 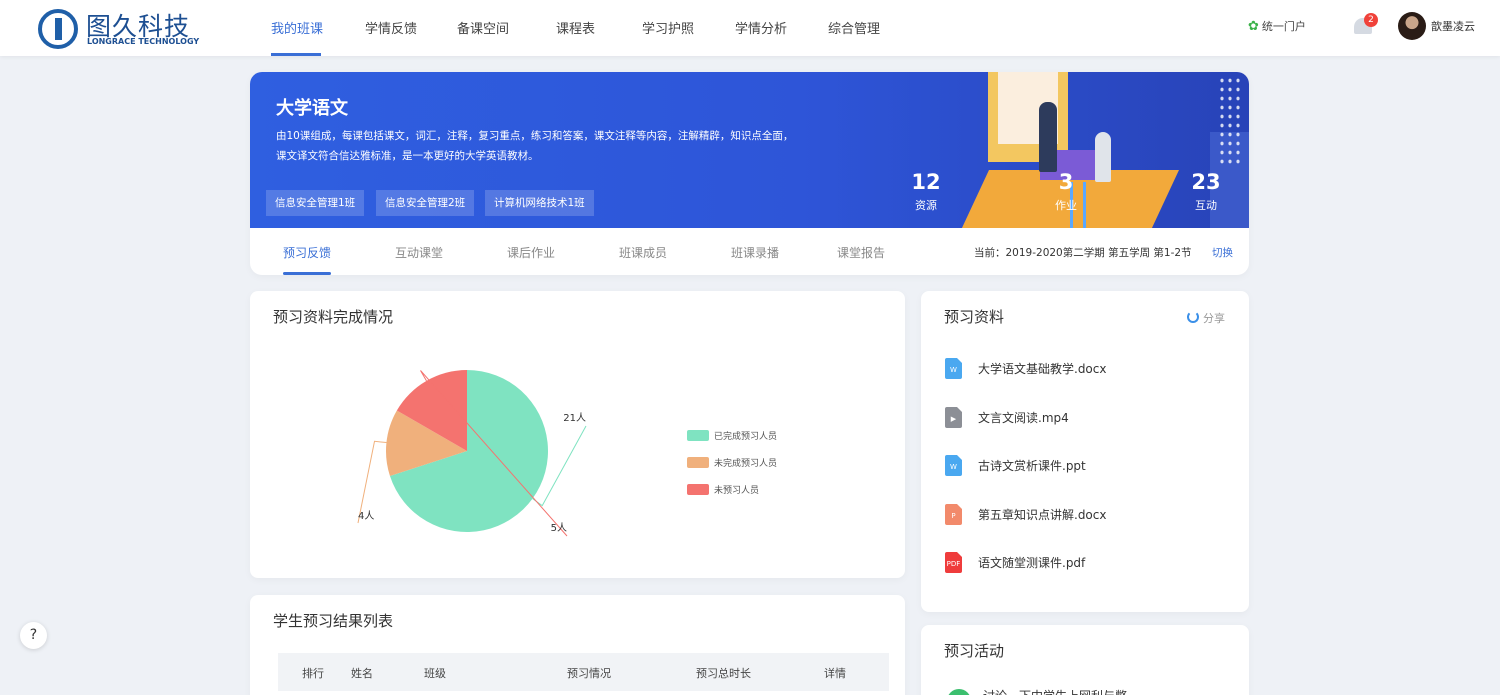 I want to click on tab-recordings: 班课录播, so click(x=755, y=252).